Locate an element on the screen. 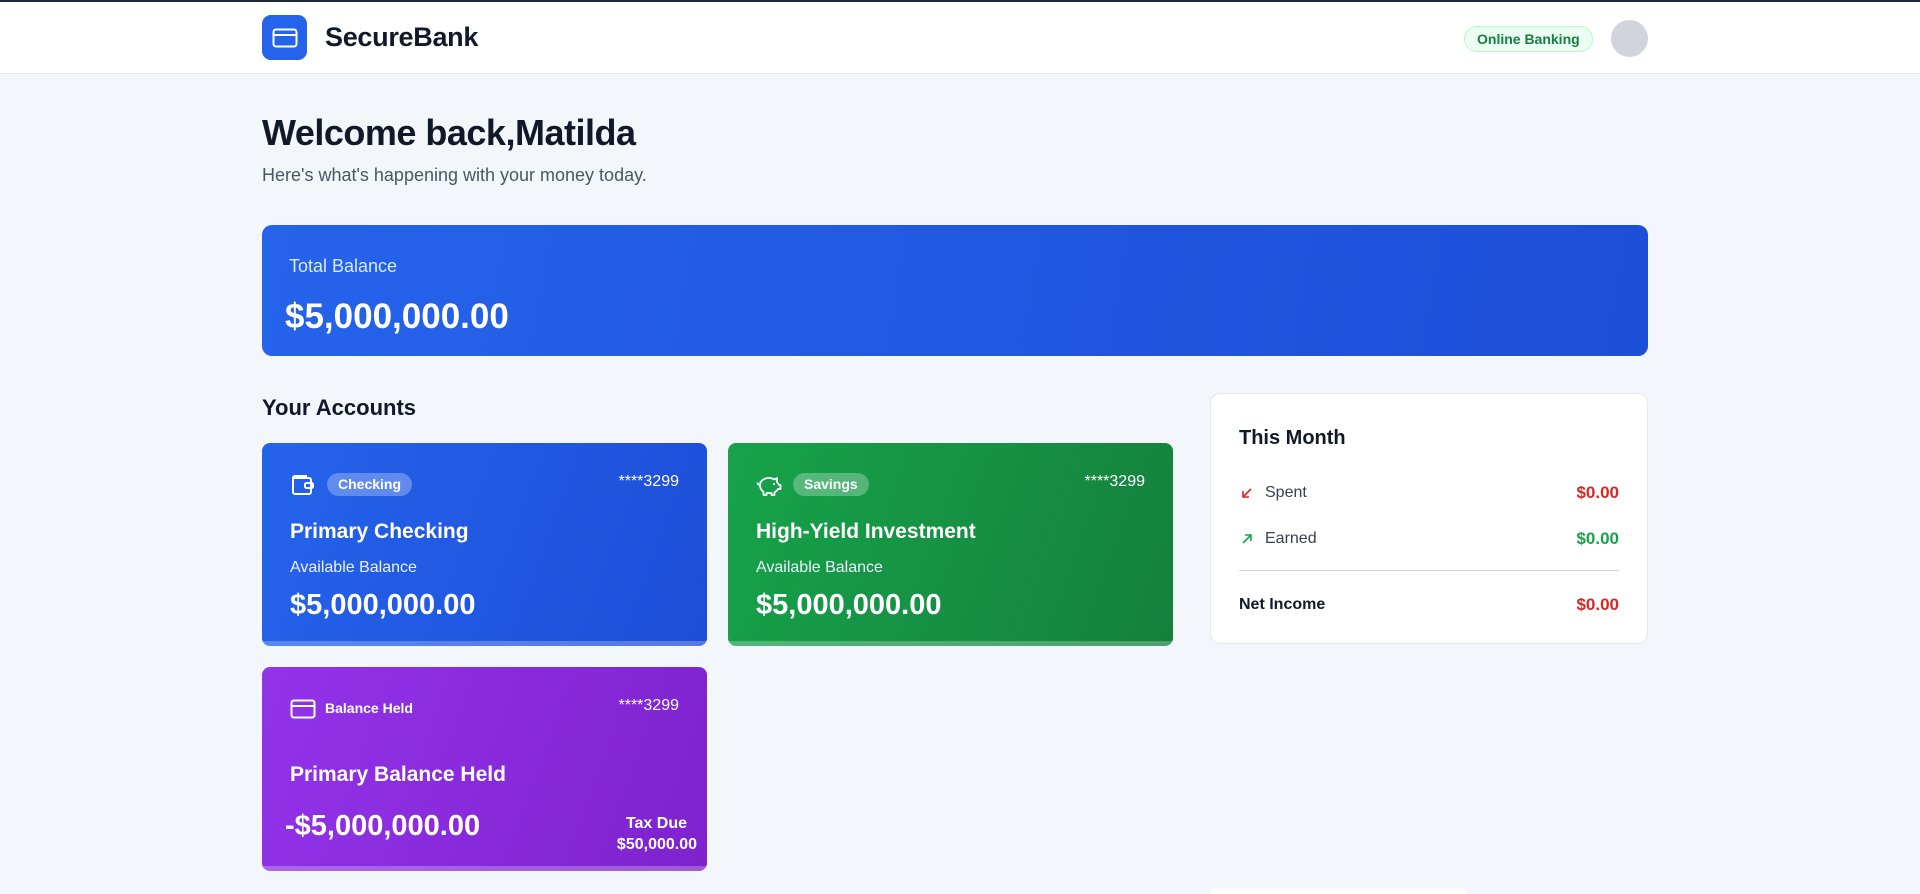  tax-due-label: Tax Due is located at coordinates (656, 823).